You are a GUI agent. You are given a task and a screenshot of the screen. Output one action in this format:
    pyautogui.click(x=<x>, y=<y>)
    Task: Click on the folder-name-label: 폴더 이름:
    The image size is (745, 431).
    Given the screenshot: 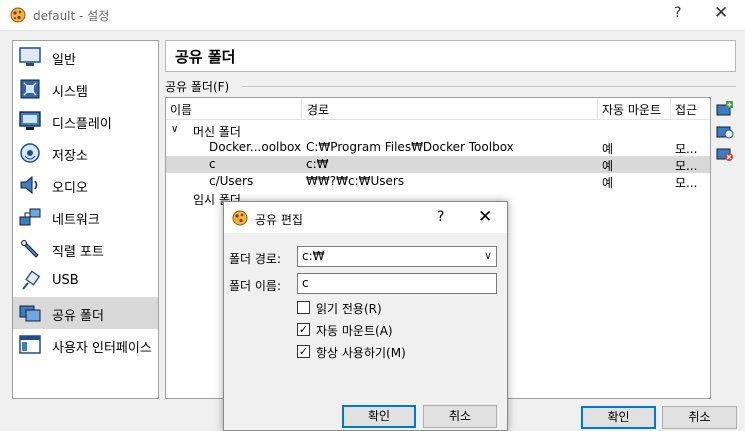 What is the action you would take?
    pyautogui.click(x=255, y=286)
    